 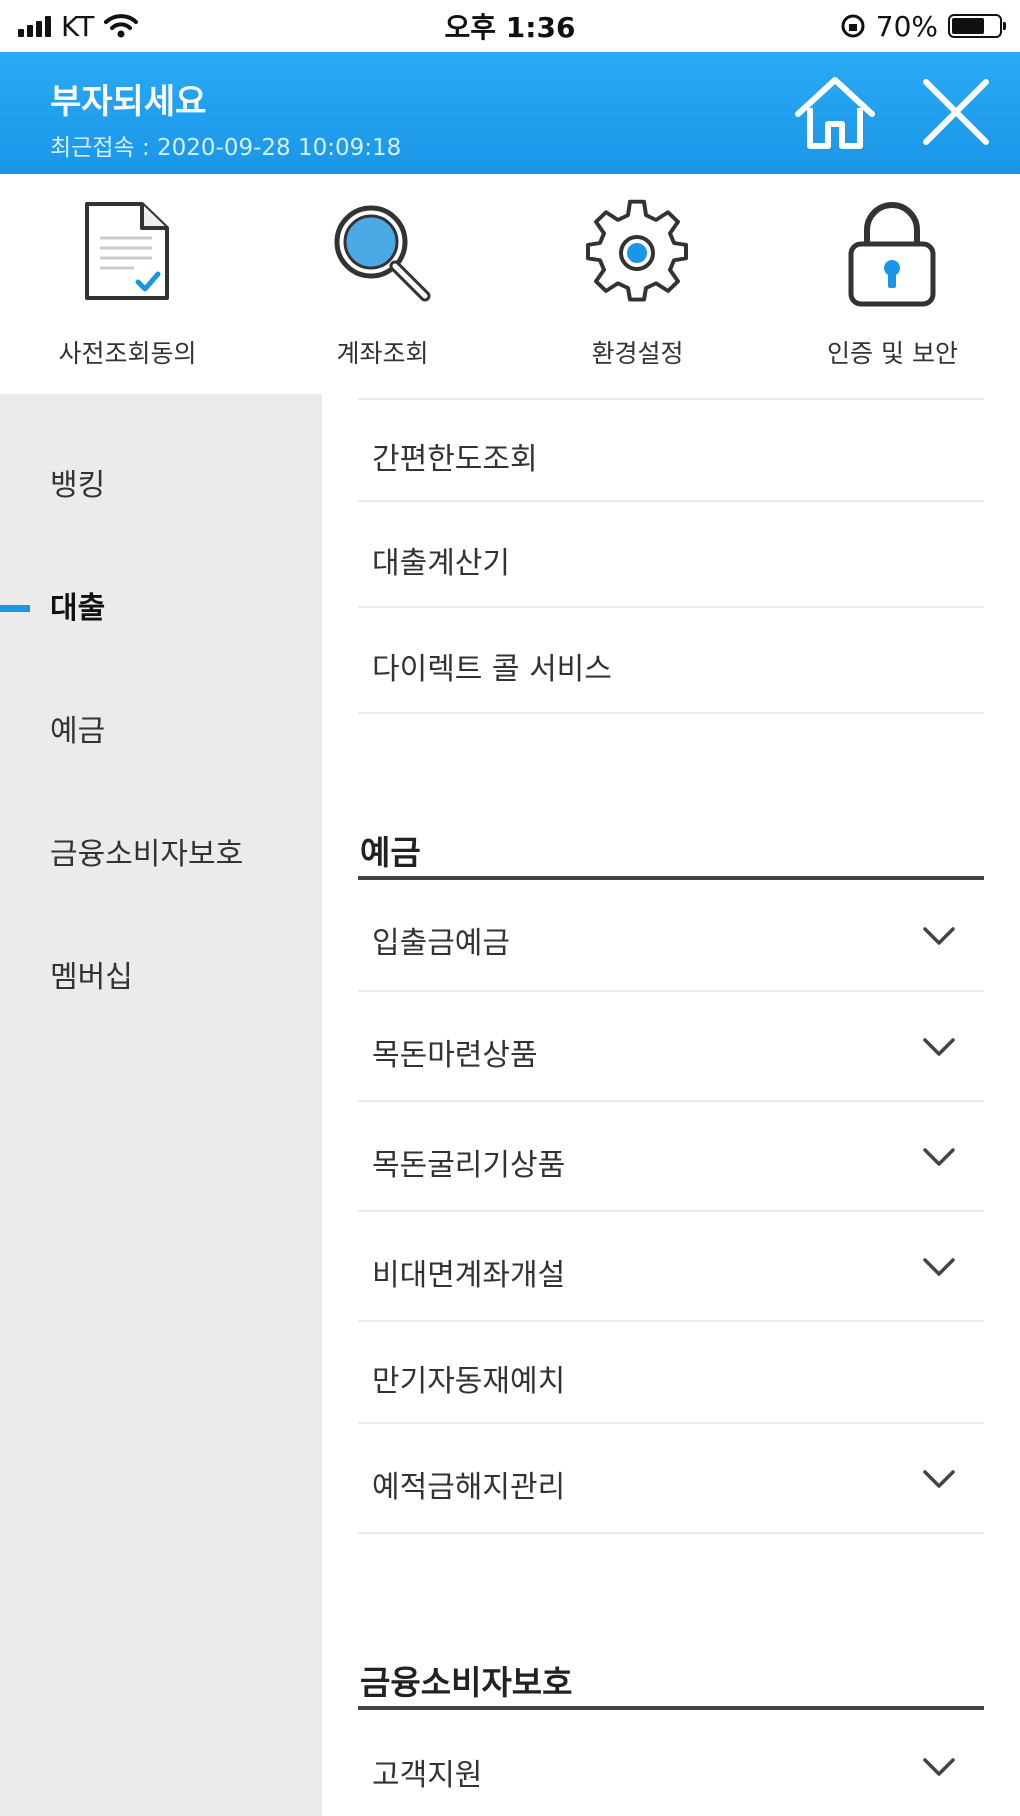 I want to click on menu-item-label: 입출금예금, so click(x=441, y=943).